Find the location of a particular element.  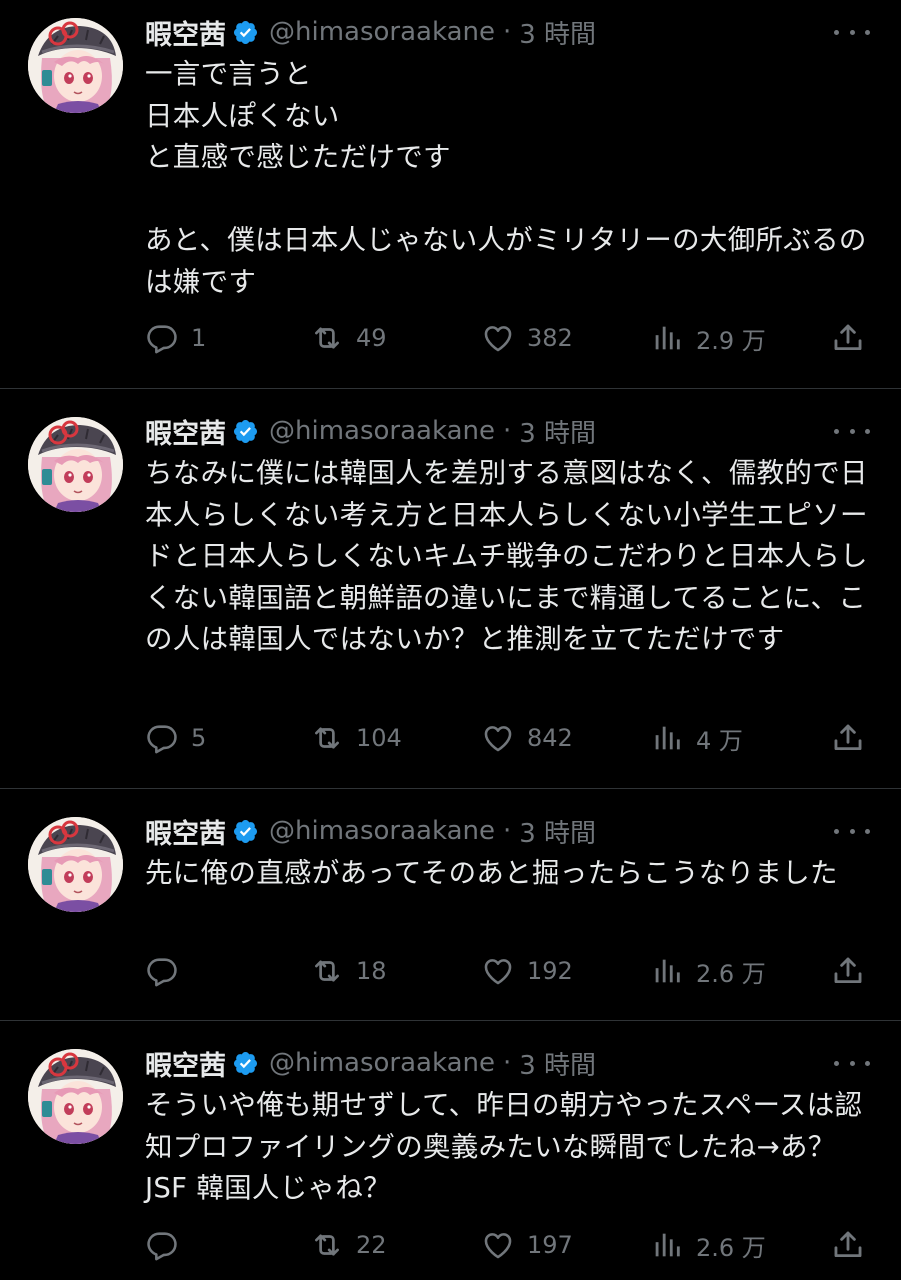

like-count: 842 is located at coordinates (550, 738).